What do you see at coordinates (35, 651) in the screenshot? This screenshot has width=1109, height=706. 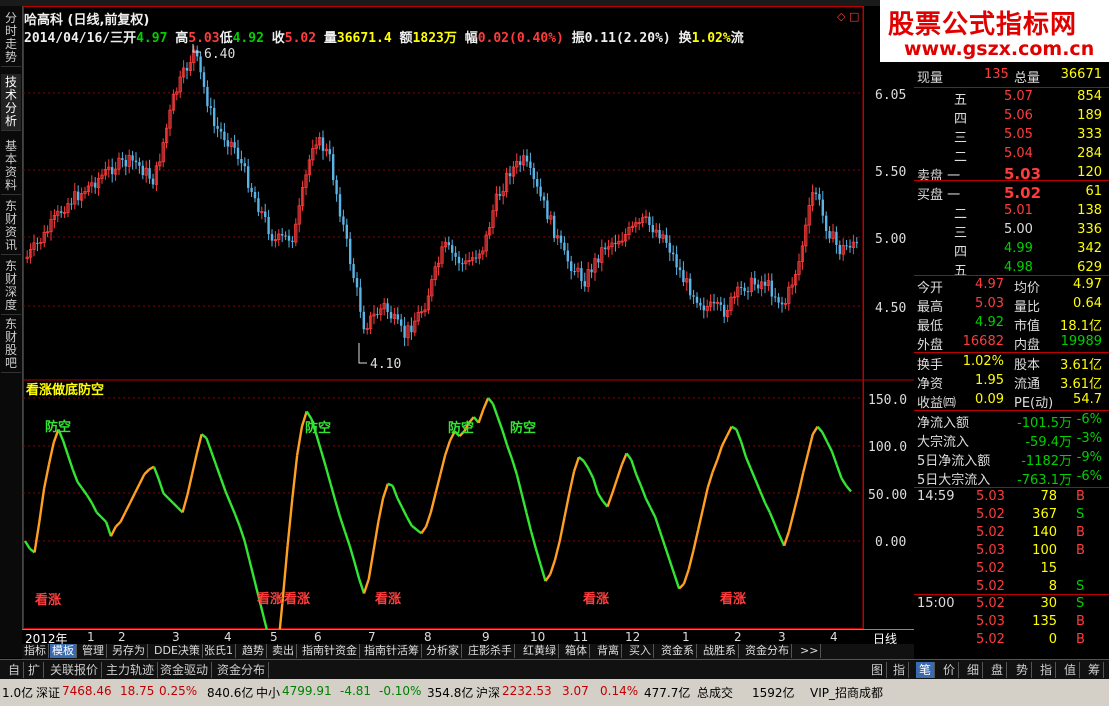 I see `indicator-button: 指标` at bounding box center [35, 651].